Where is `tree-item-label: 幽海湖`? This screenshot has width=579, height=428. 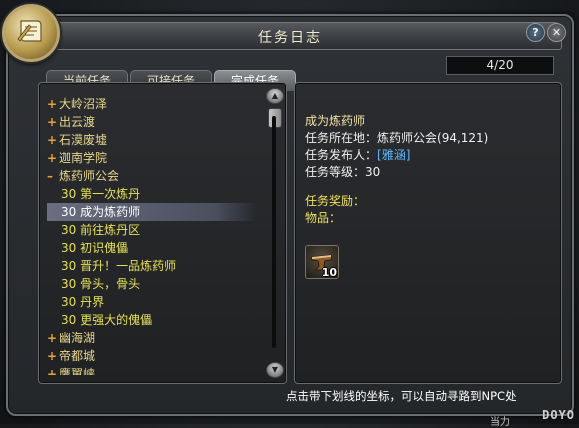
tree-item-label: 幽海湖 is located at coordinates (77, 338).